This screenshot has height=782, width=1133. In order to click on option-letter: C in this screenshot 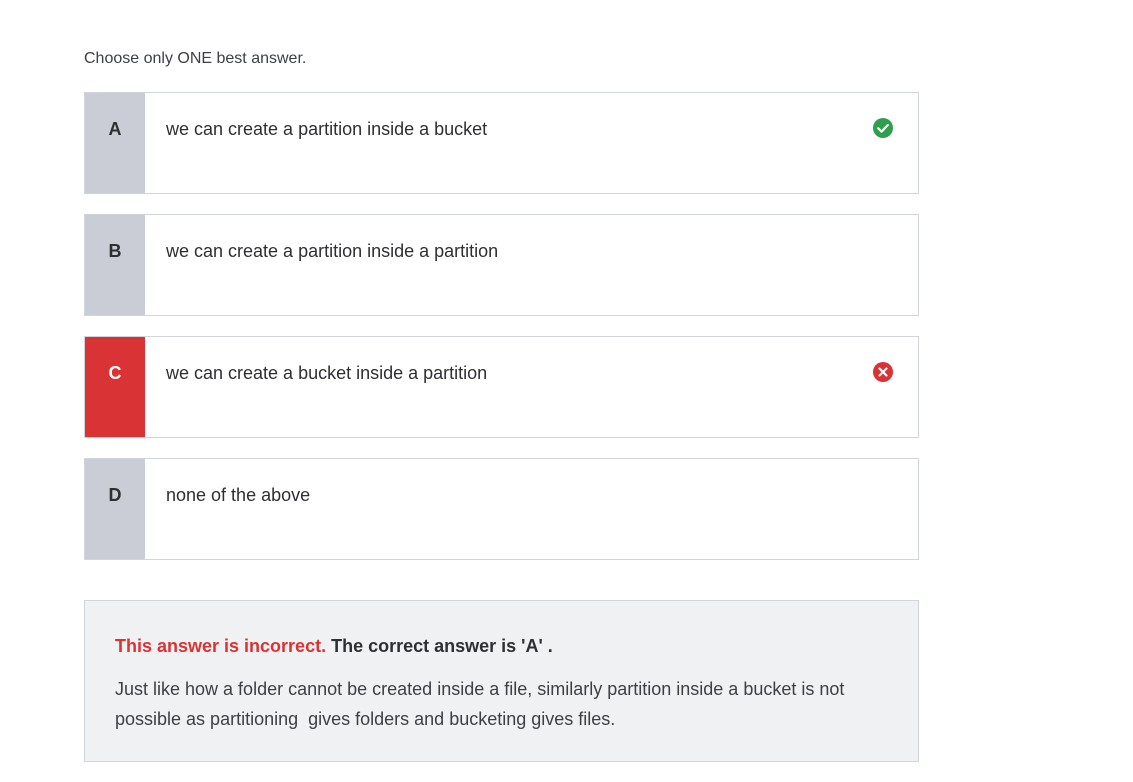, I will do `click(115, 387)`.